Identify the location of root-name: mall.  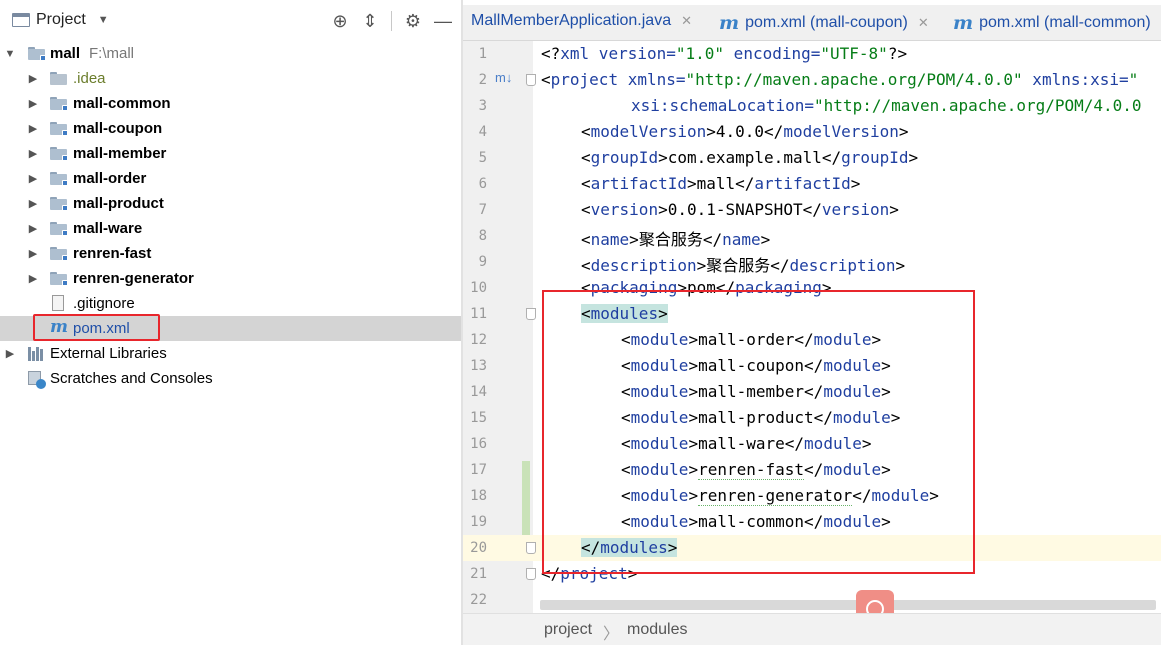
(65, 53).